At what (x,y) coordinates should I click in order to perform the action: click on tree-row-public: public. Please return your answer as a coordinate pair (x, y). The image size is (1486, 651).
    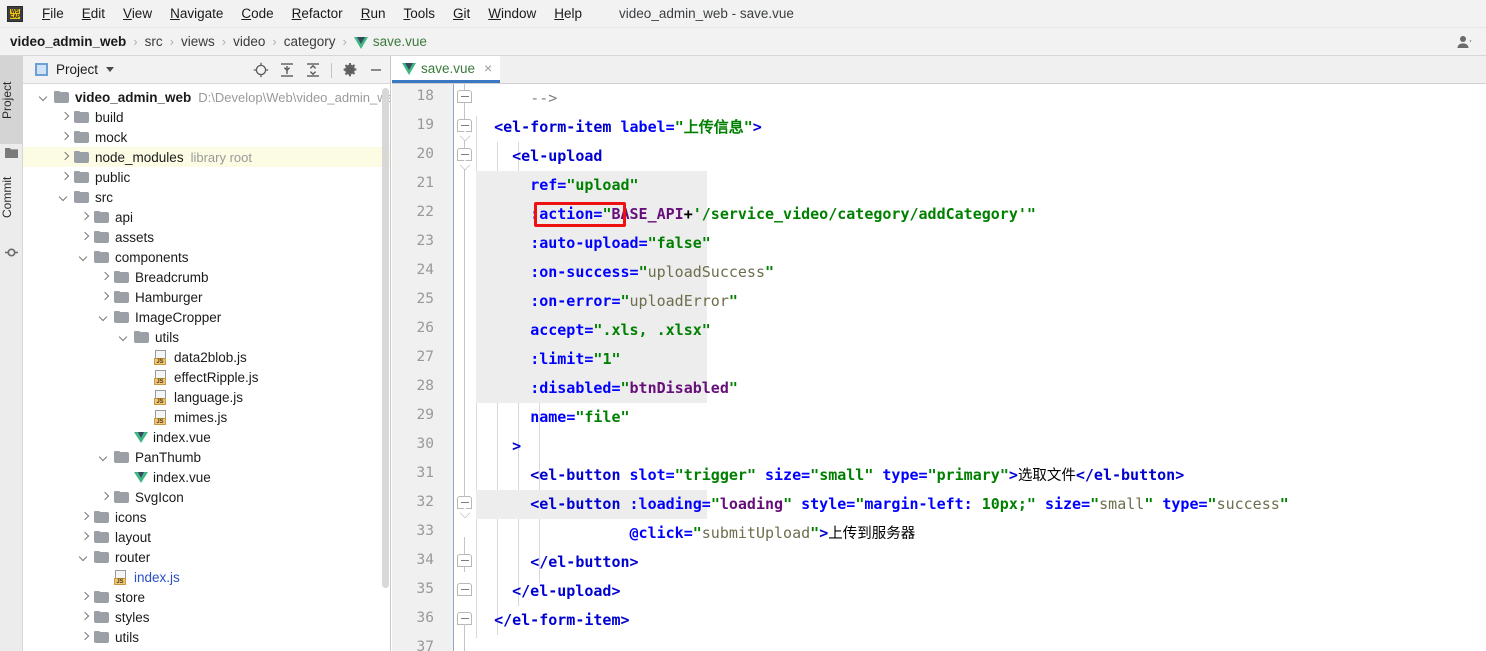
    Looking at the image, I should click on (206, 177).